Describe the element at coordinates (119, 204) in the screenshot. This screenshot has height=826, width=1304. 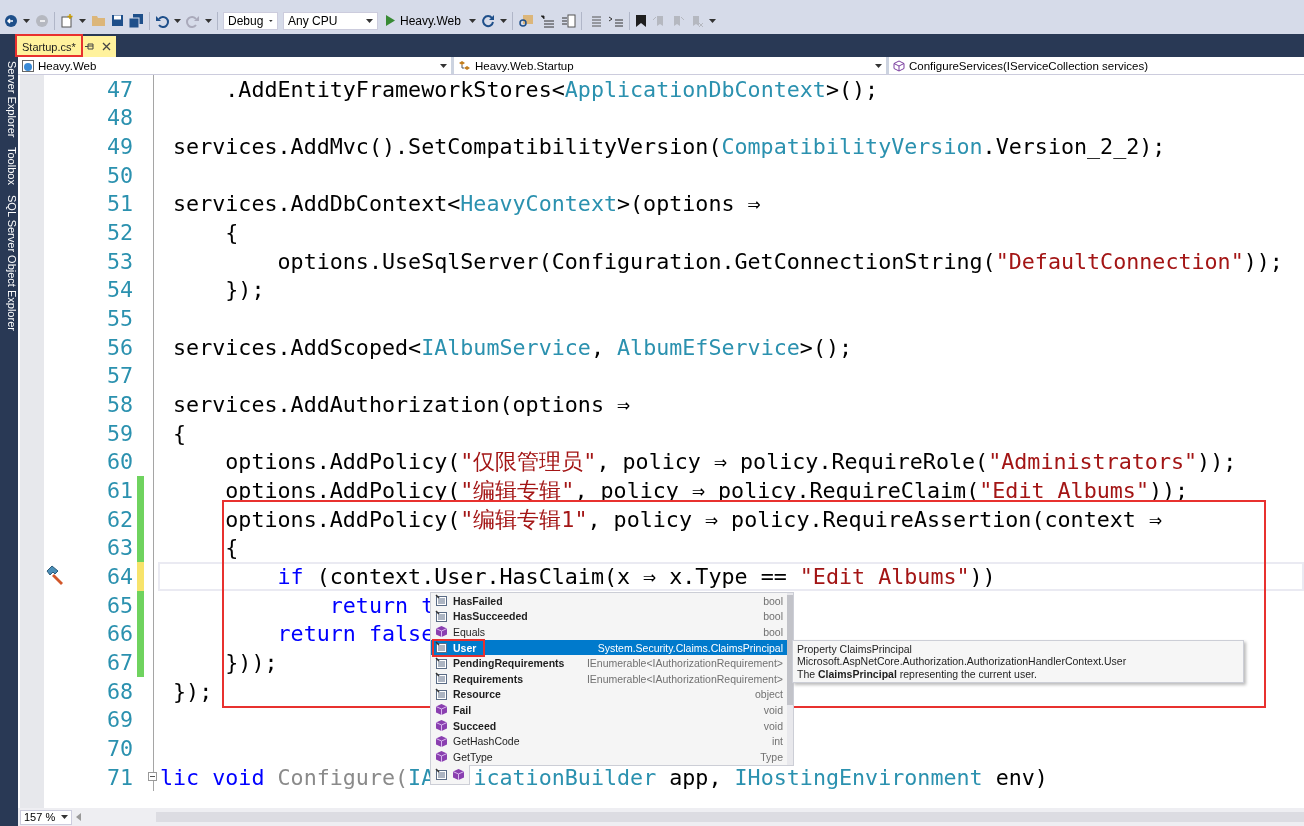
I see `line-number: 51` at that location.